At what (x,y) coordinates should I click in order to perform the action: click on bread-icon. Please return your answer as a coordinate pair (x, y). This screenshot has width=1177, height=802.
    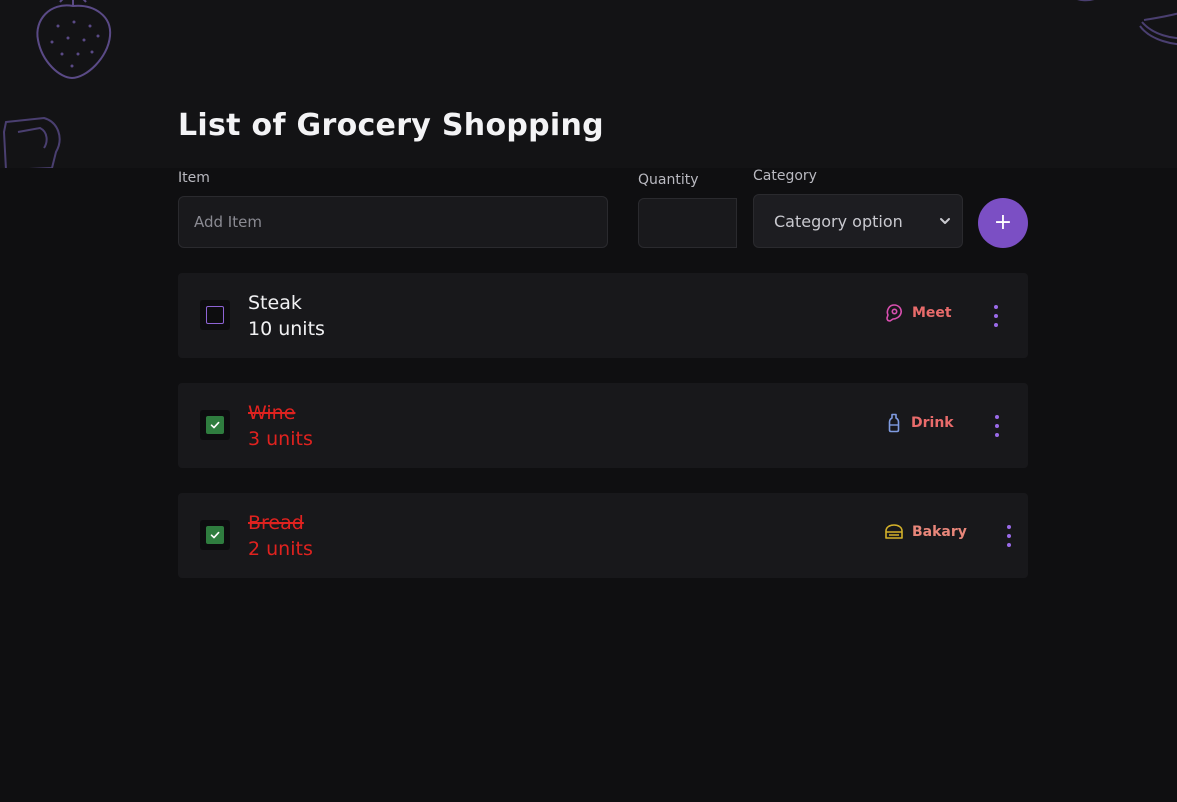
    Looking at the image, I should click on (894, 531).